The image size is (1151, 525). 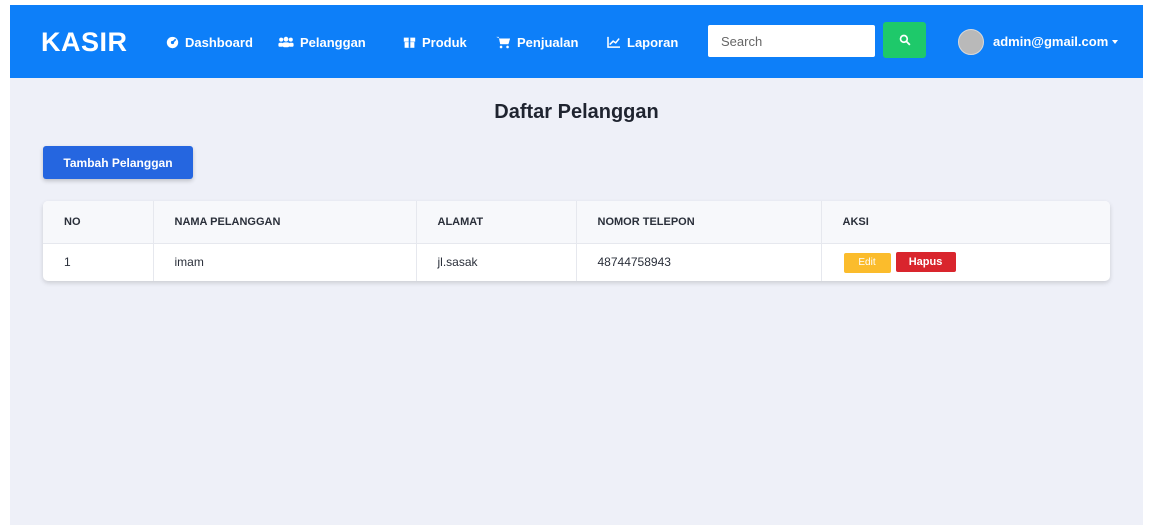 I want to click on nav-laporan-label: Laporan, so click(x=653, y=42).